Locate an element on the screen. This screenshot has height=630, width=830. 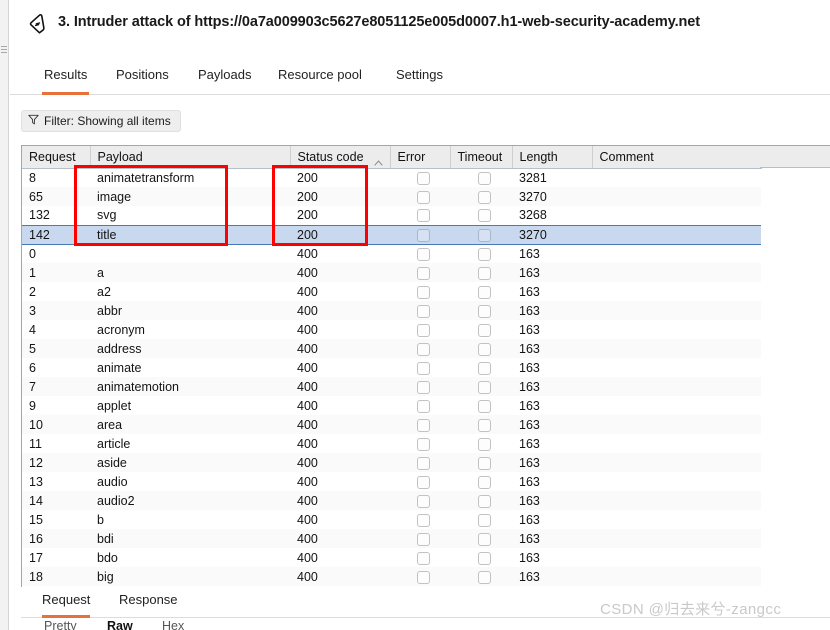
subtab-hex: Hex is located at coordinates (173, 624).